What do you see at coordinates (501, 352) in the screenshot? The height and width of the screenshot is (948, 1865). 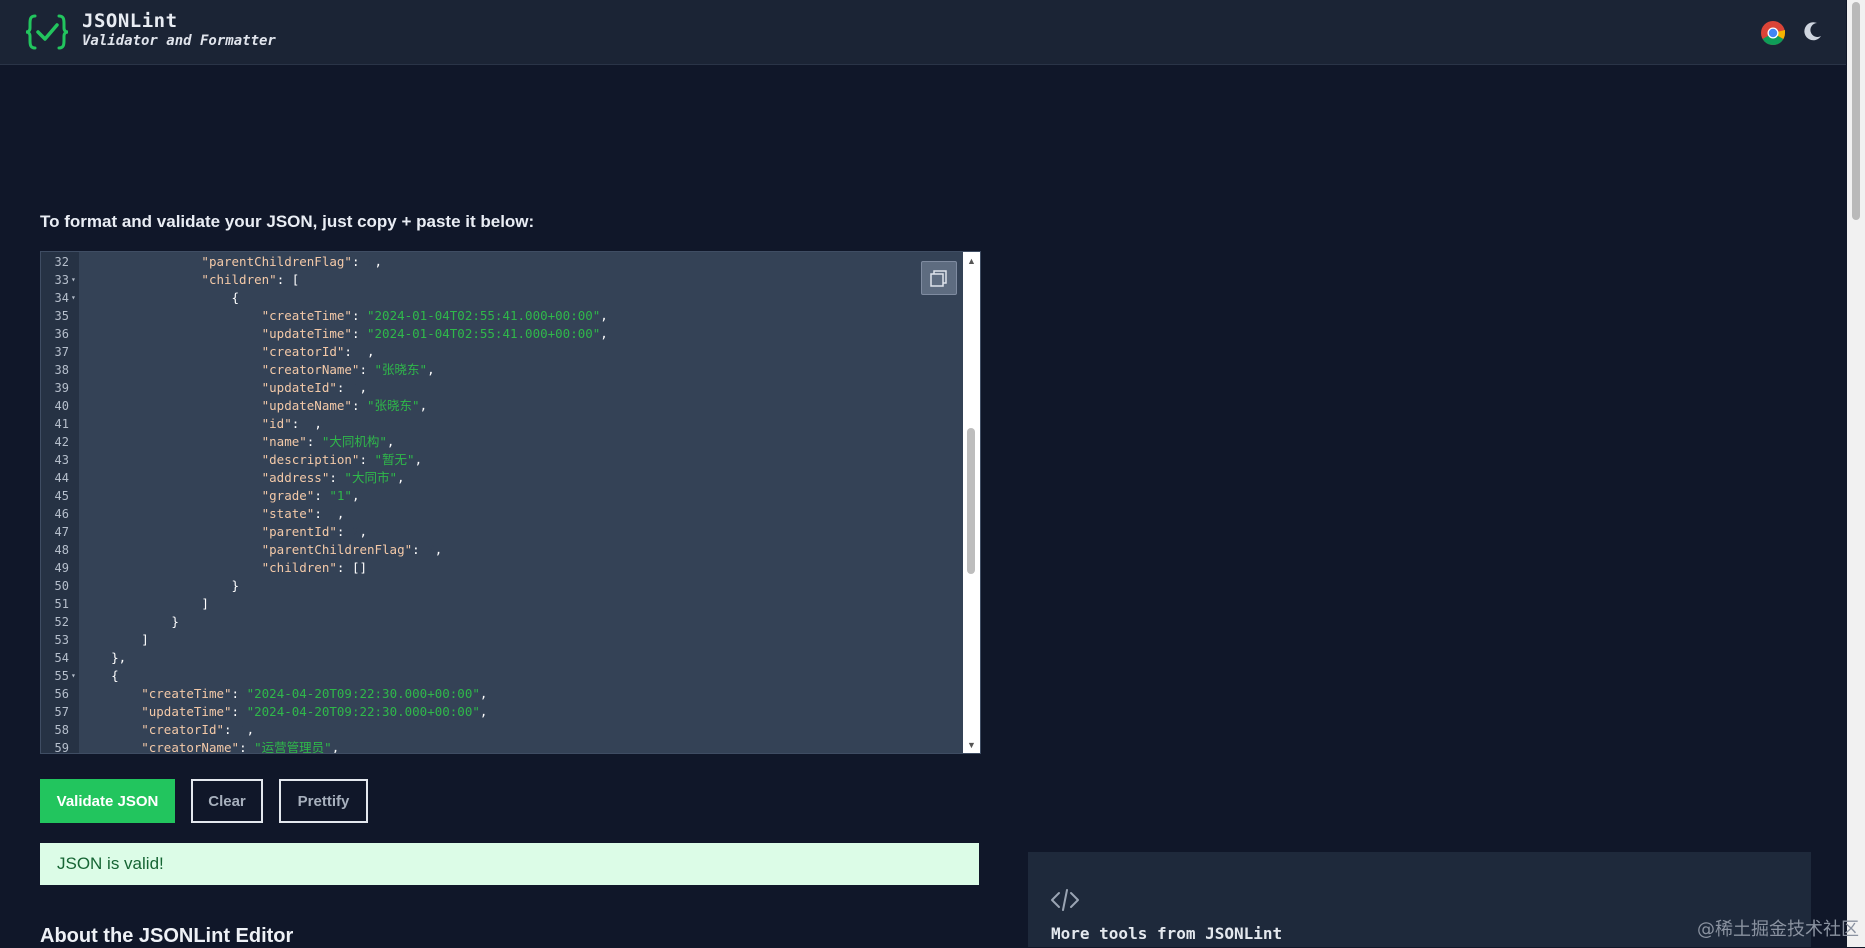 I see `code-line: 37 "creatorId": 1,` at bounding box center [501, 352].